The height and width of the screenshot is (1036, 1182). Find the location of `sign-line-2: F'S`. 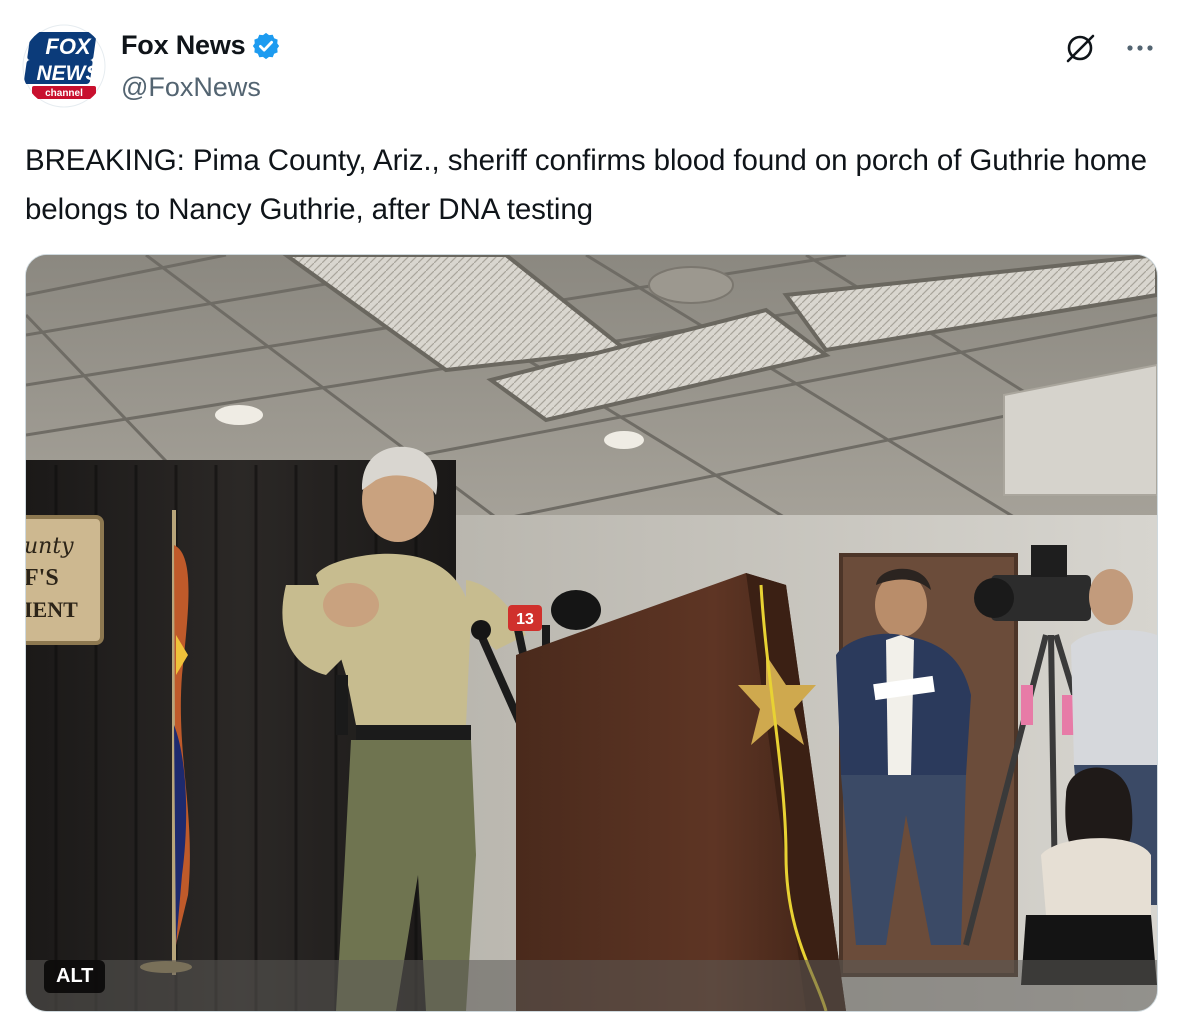

sign-line-2: F'S is located at coordinates (42, 578).